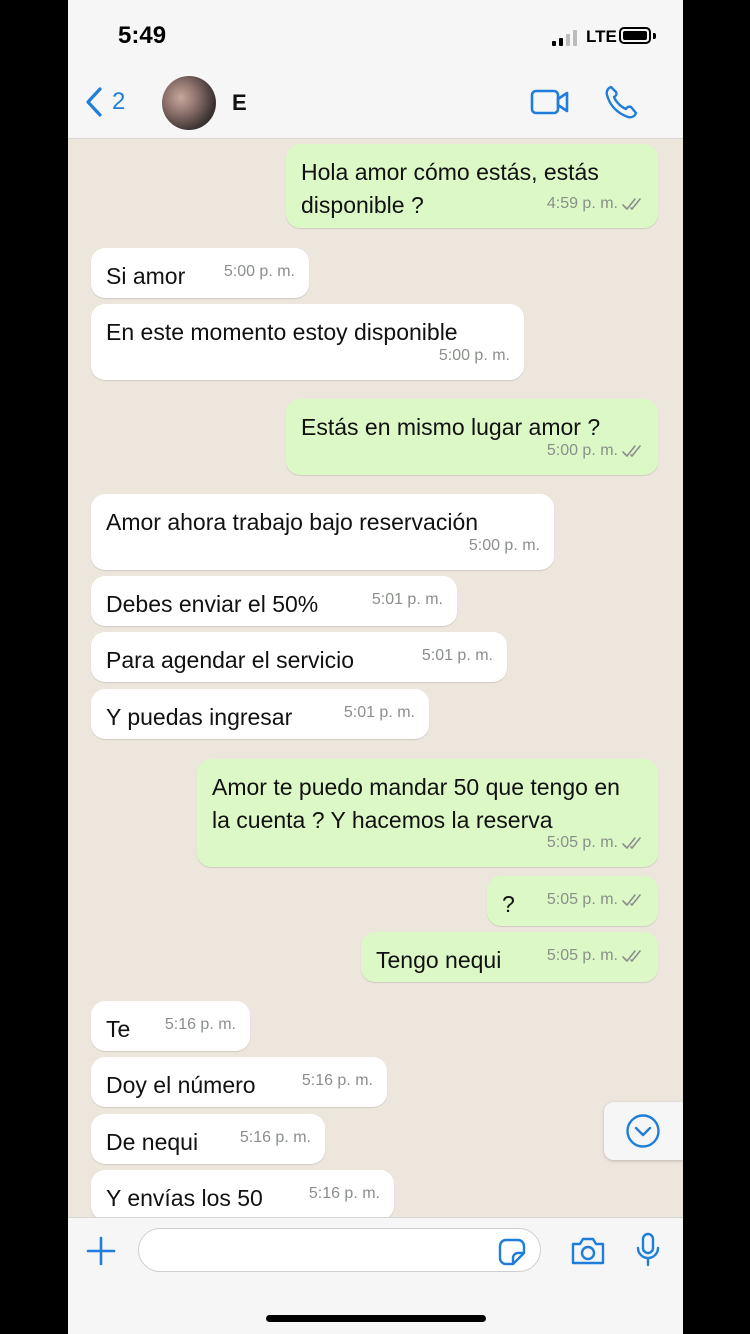 This screenshot has height=1334, width=750. What do you see at coordinates (375, 1275) in the screenshot?
I see `message-composer` at bounding box center [375, 1275].